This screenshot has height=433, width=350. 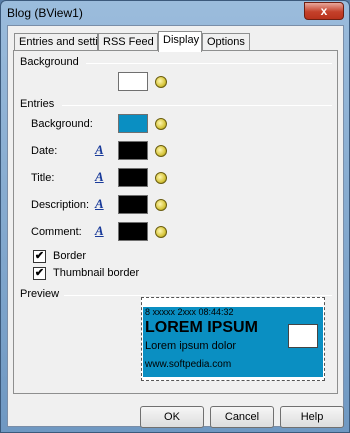 What do you see at coordinates (60, 205) in the screenshot?
I see `description-label: Description:` at bounding box center [60, 205].